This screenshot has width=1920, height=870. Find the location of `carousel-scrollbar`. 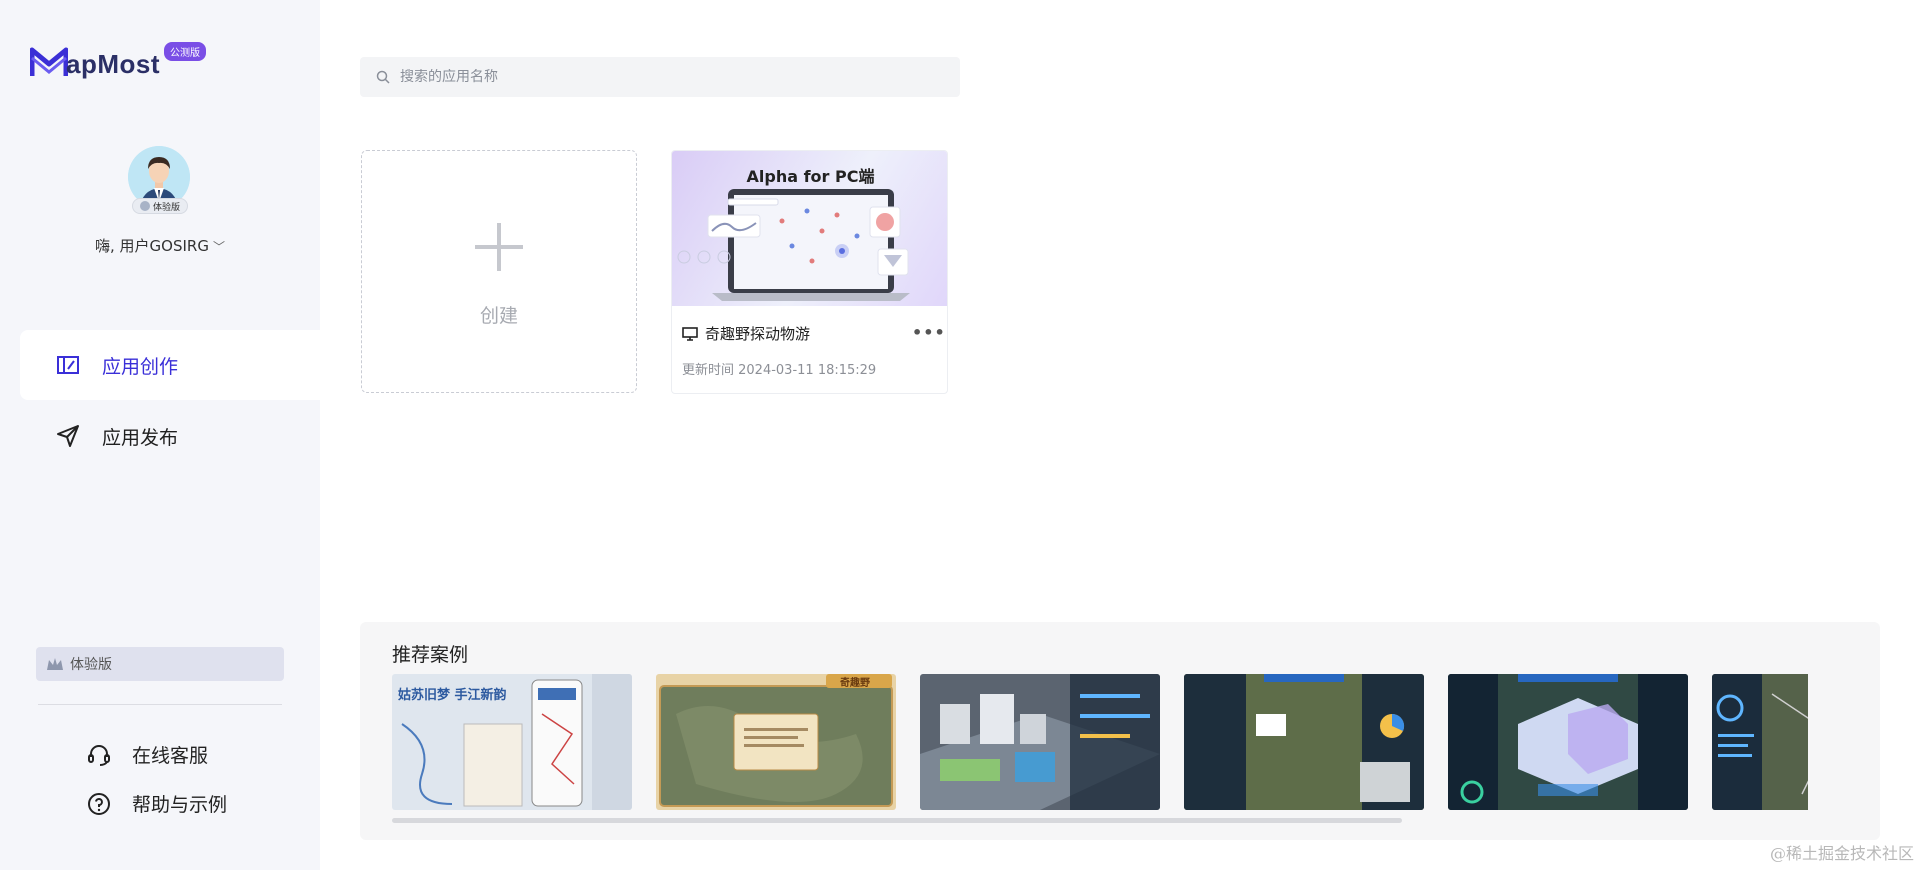

carousel-scrollbar is located at coordinates (897, 820).